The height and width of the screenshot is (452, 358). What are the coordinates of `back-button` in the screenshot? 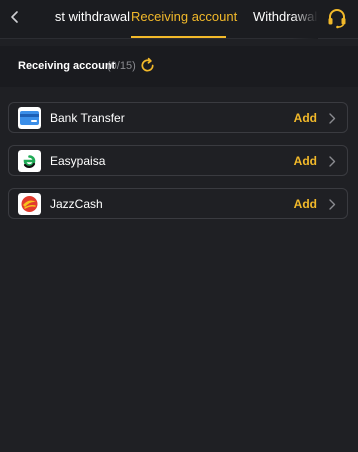 It's located at (15, 17).